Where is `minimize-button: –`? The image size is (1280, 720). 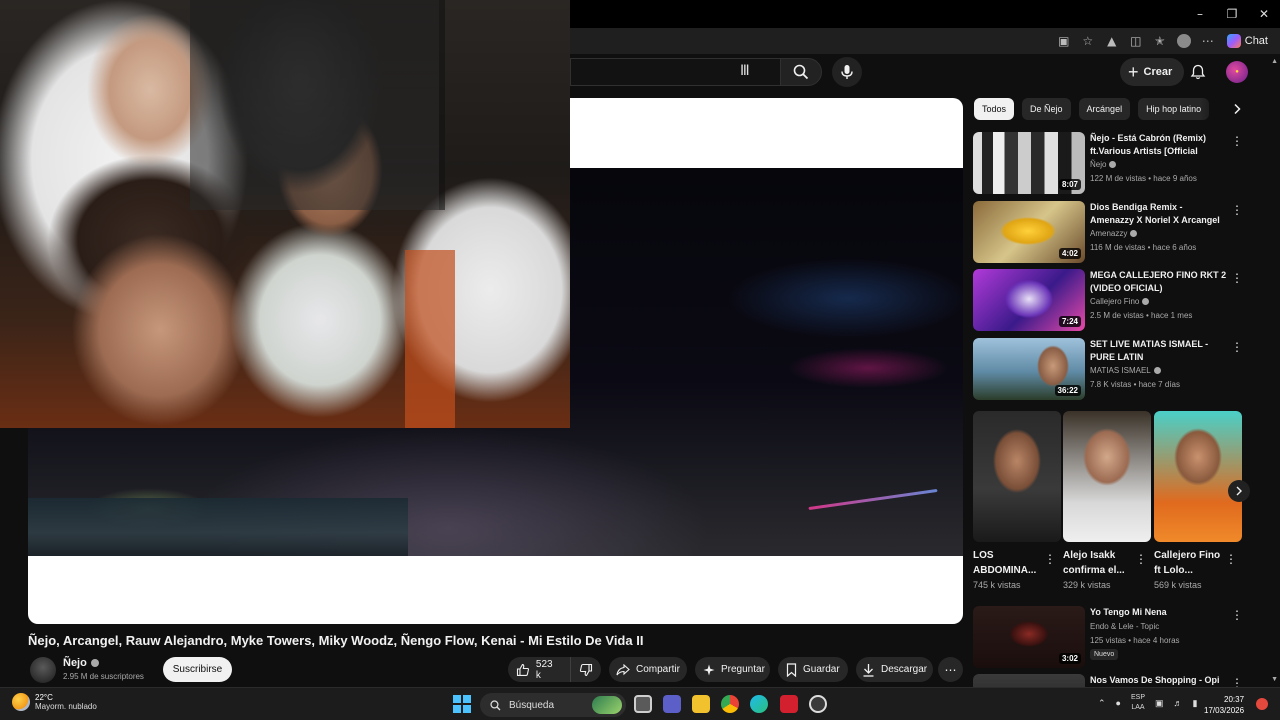
minimize-button: – is located at coordinates (1200, 14).